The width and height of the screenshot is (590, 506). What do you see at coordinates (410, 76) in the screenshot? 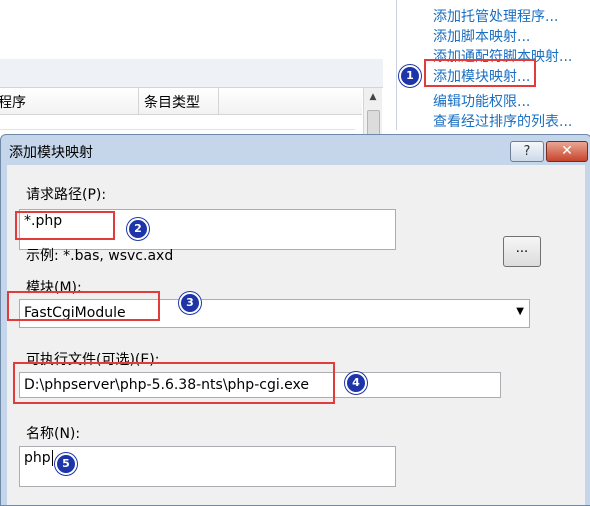
I see `step-badge-1: 1` at bounding box center [410, 76].